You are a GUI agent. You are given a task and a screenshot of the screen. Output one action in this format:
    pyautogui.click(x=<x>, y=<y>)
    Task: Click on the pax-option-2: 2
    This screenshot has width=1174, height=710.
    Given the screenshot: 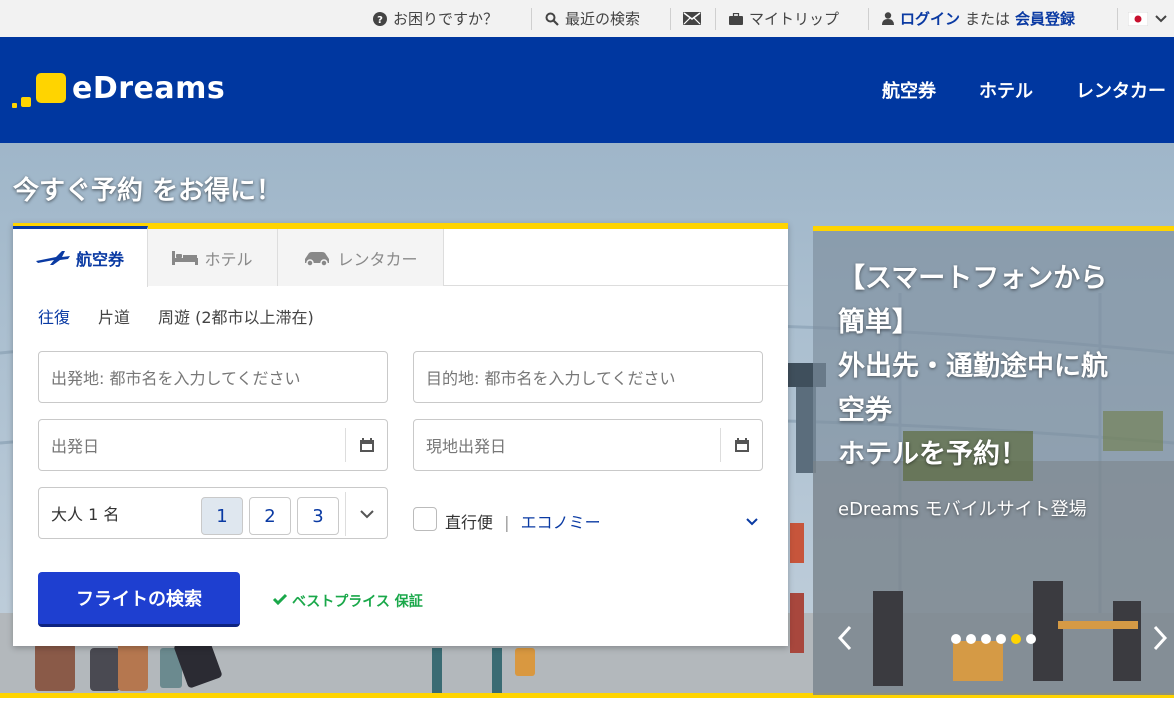 What is the action you would take?
    pyautogui.click(x=270, y=516)
    